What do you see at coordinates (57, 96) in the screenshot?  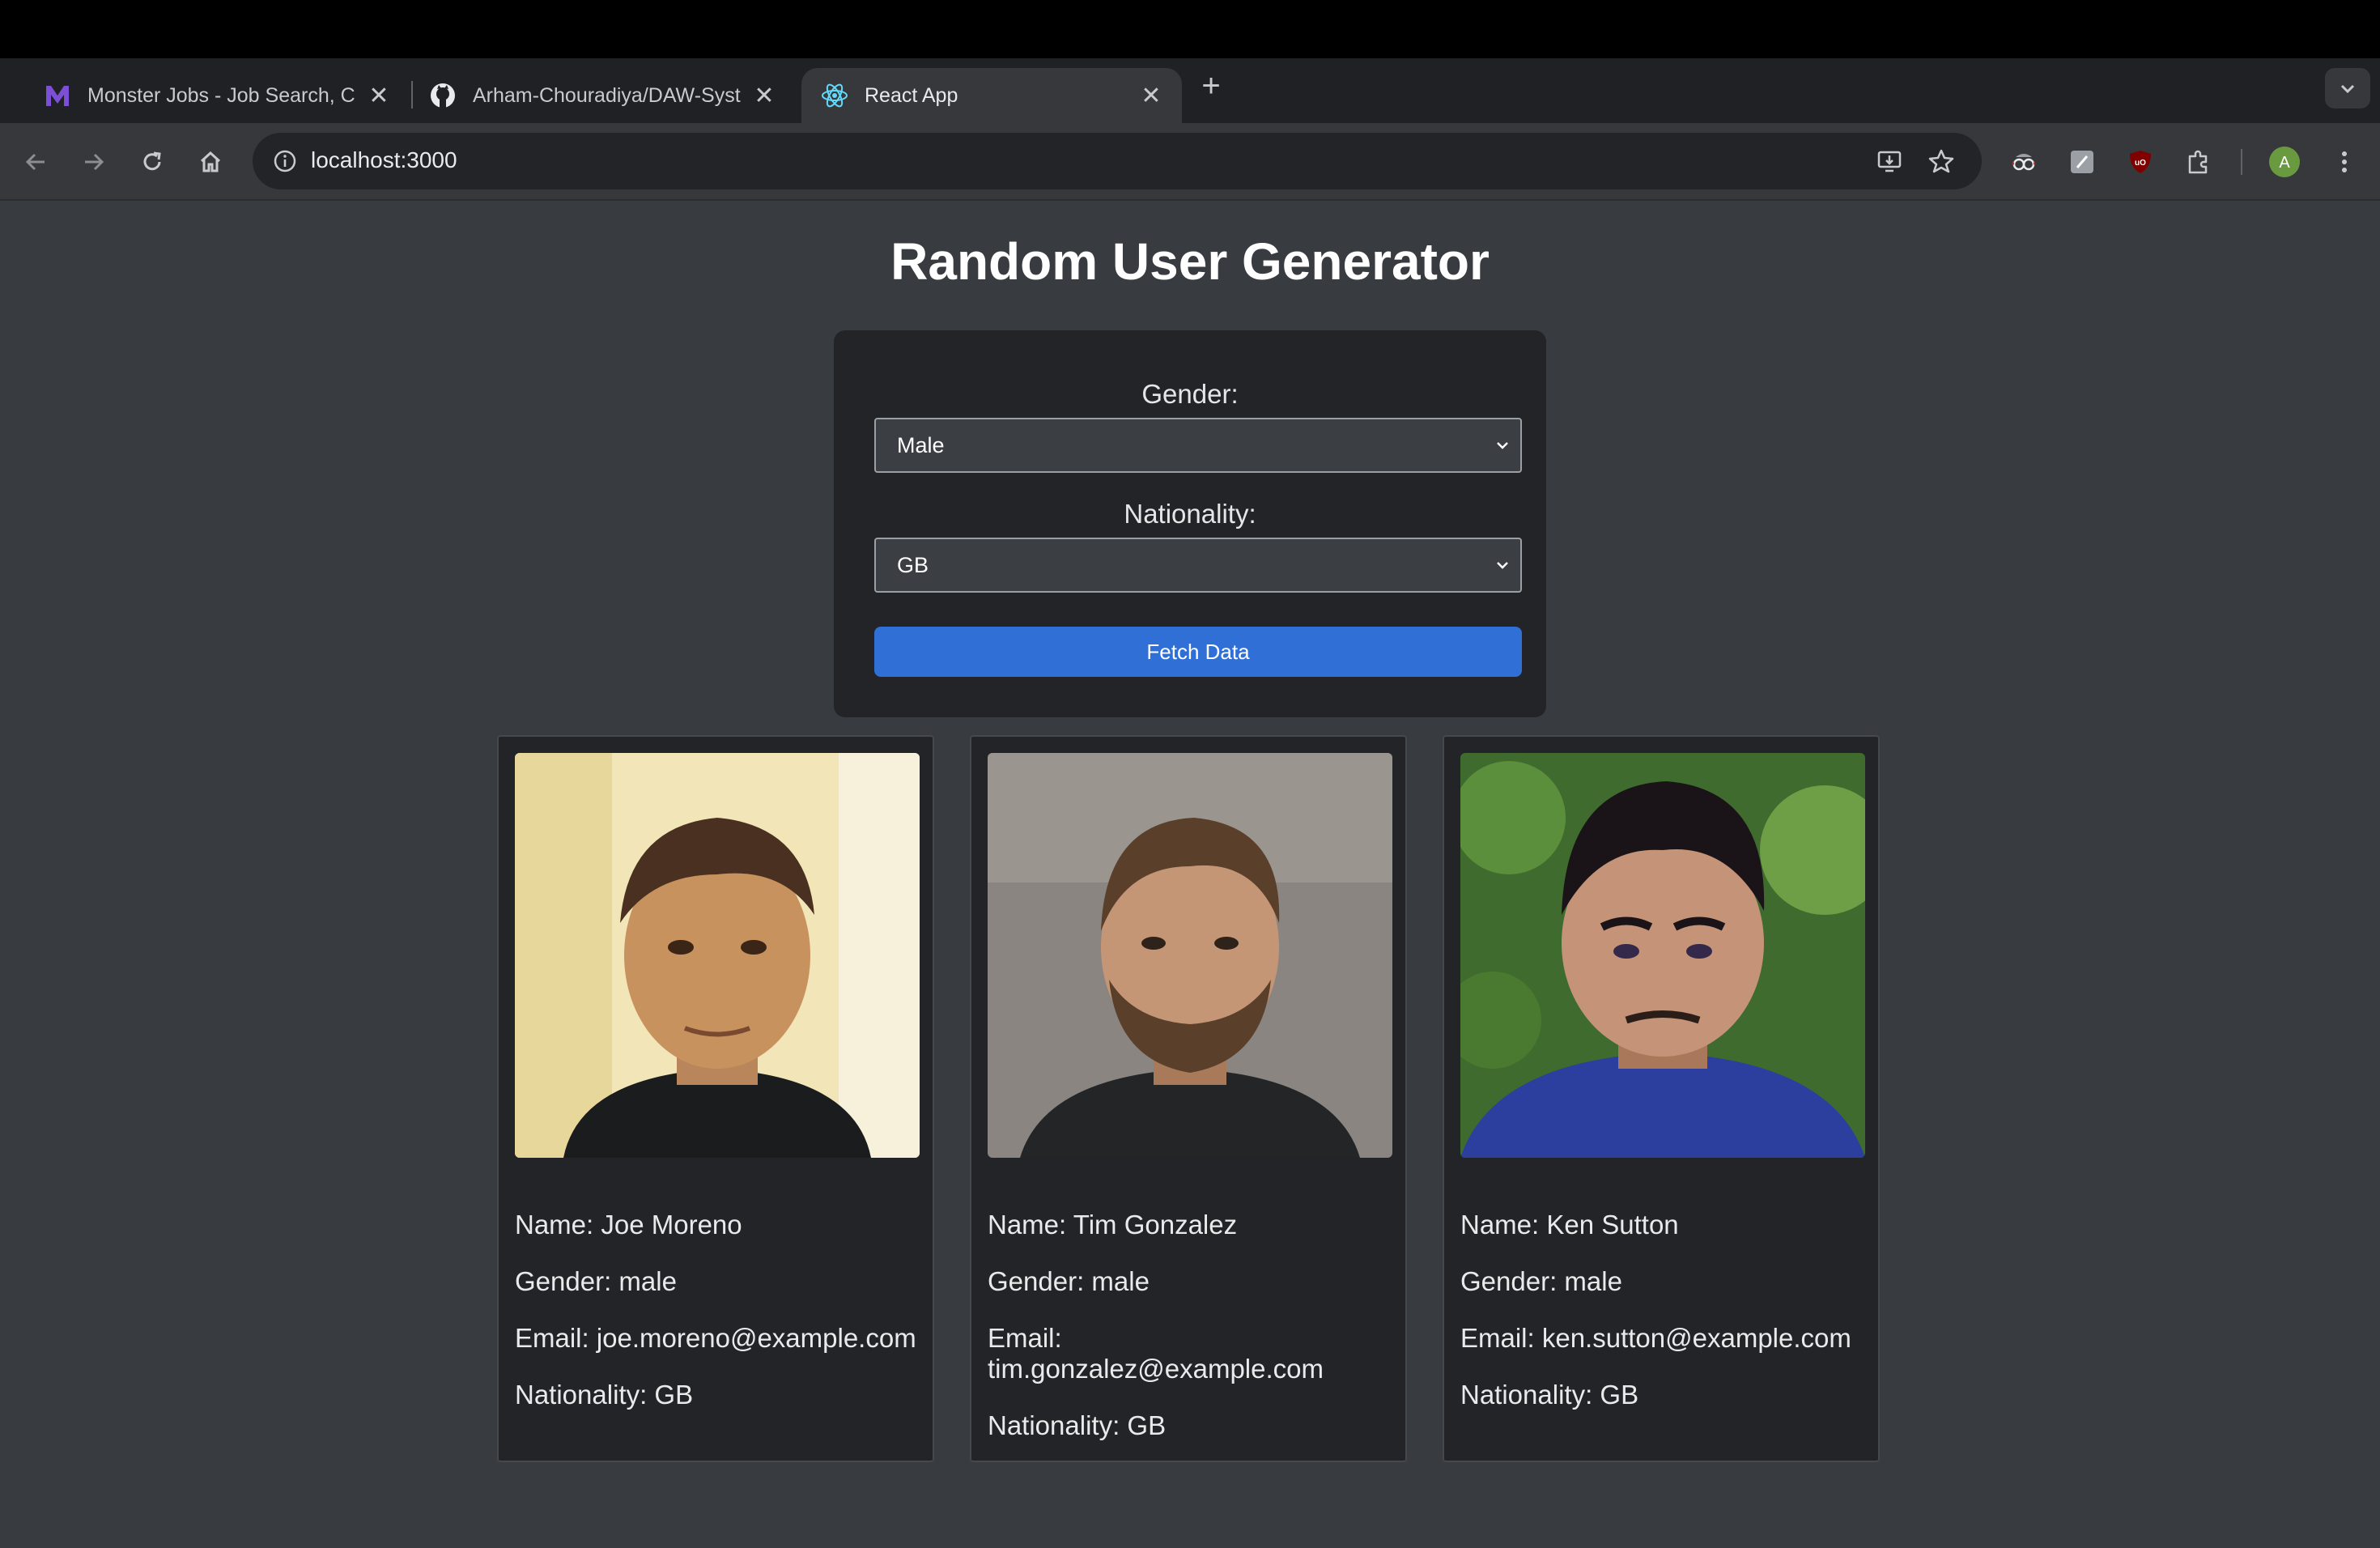 I see `monster-icon` at bounding box center [57, 96].